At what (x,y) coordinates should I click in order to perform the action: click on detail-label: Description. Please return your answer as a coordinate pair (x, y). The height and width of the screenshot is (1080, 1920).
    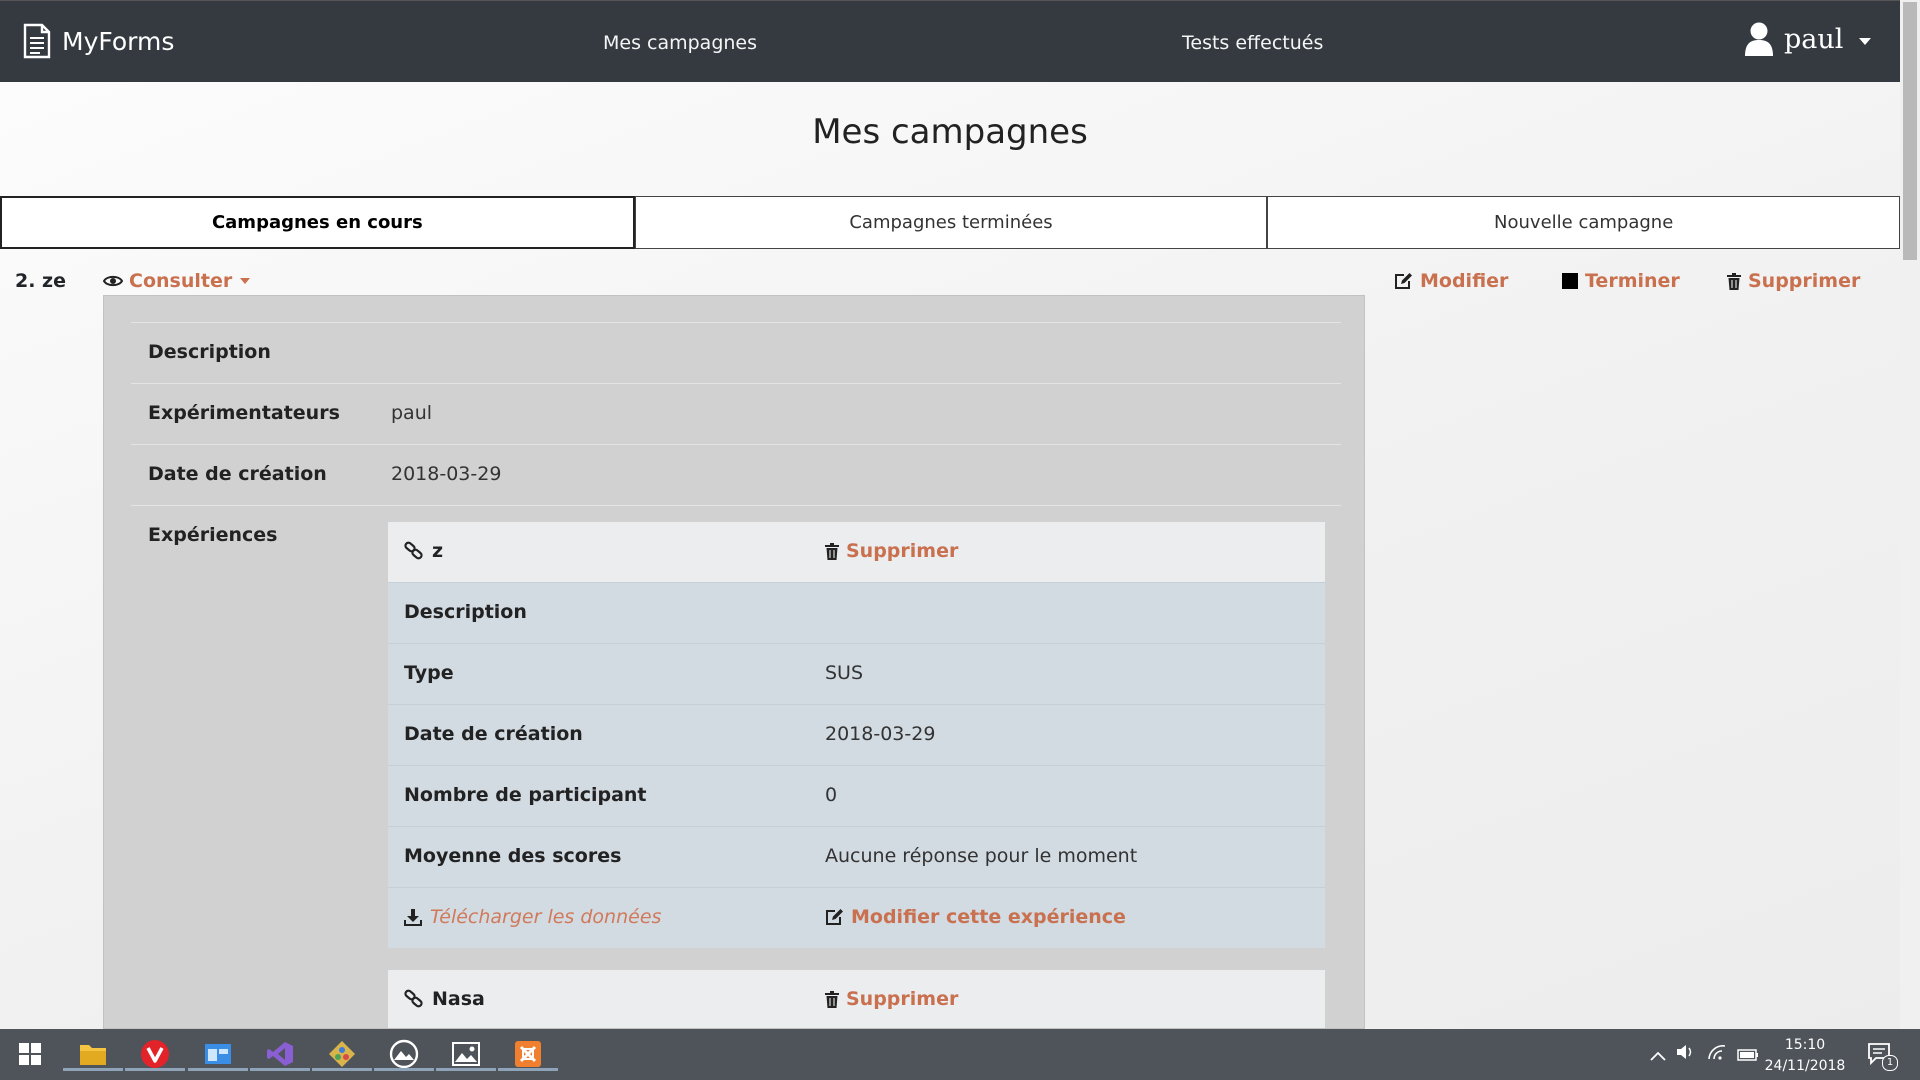
    Looking at the image, I should click on (209, 352).